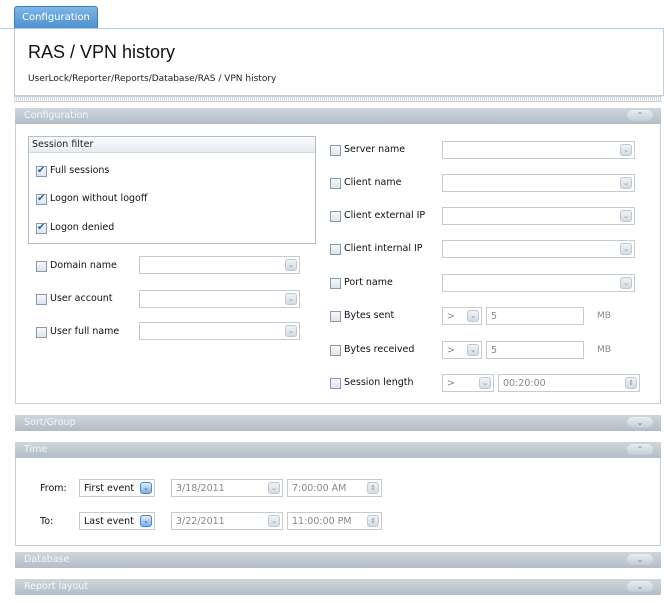 Image resolution: width=664 pixels, height=603 pixels. What do you see at coordinates (468, 383) in the screenshot?
I see `session-length-operator: > ⌄` at bounding box center [468, 383].